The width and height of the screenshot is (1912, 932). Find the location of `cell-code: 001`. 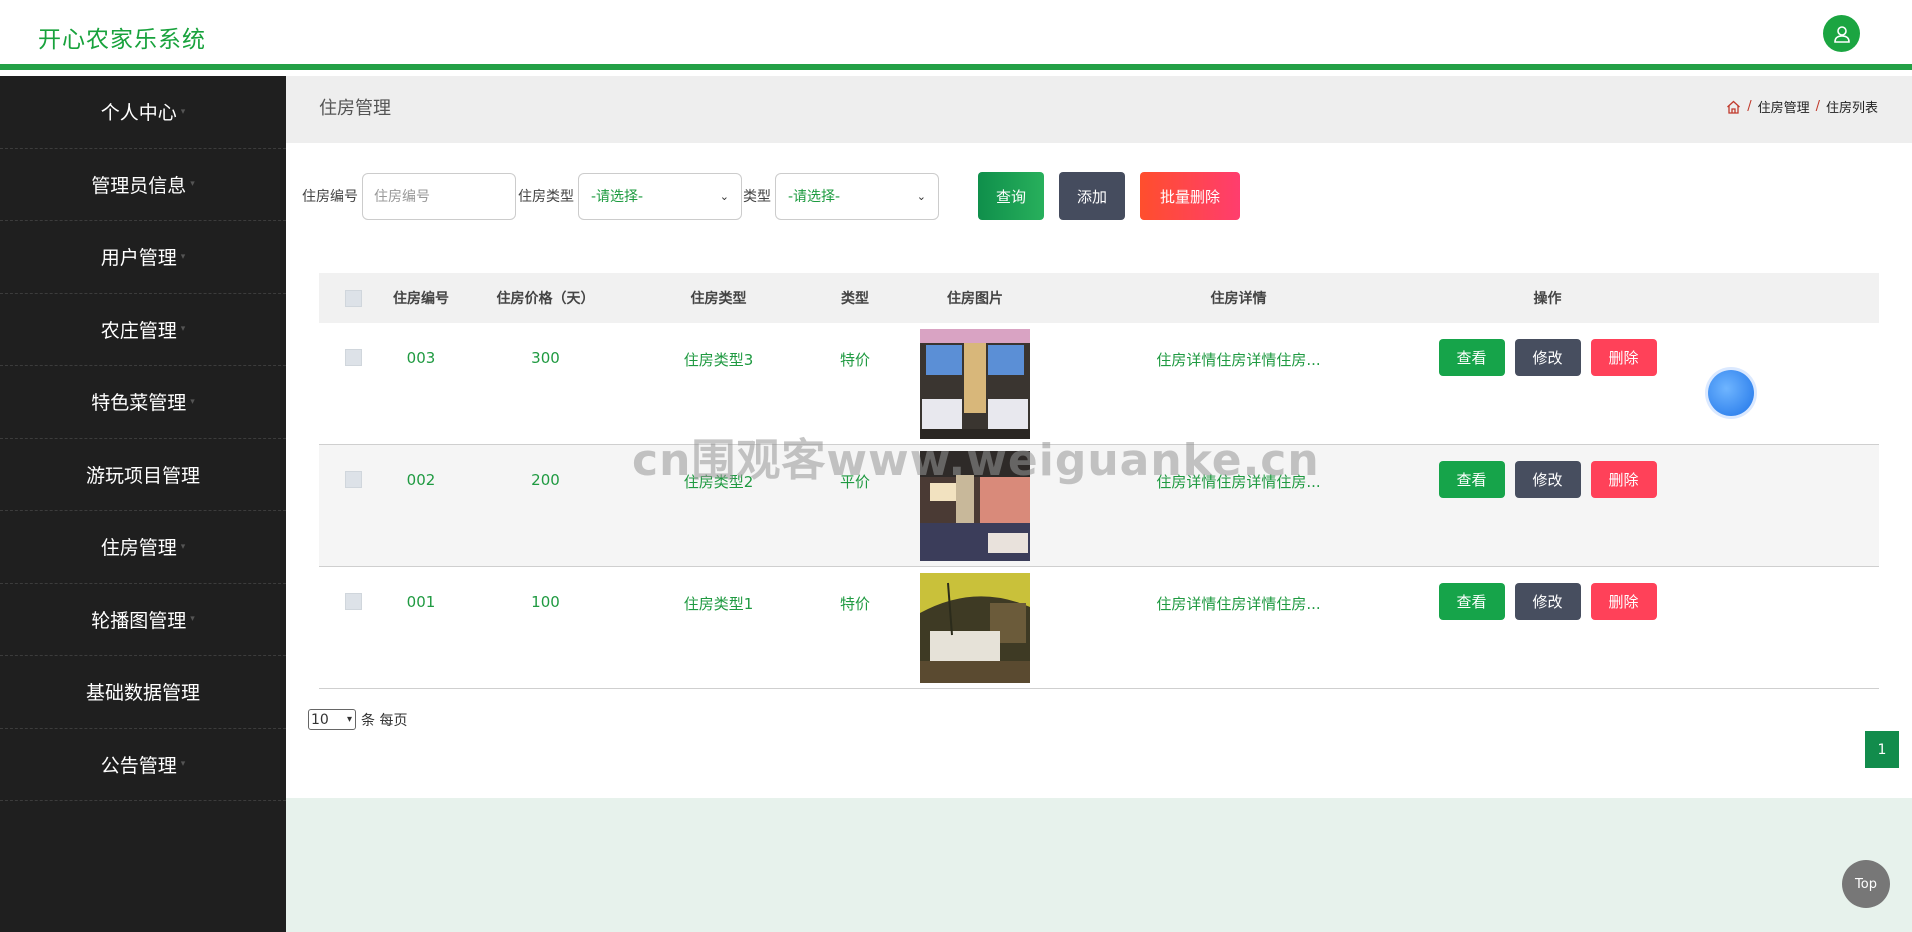

cell-code: 001 is located at coordinates (421, 602).